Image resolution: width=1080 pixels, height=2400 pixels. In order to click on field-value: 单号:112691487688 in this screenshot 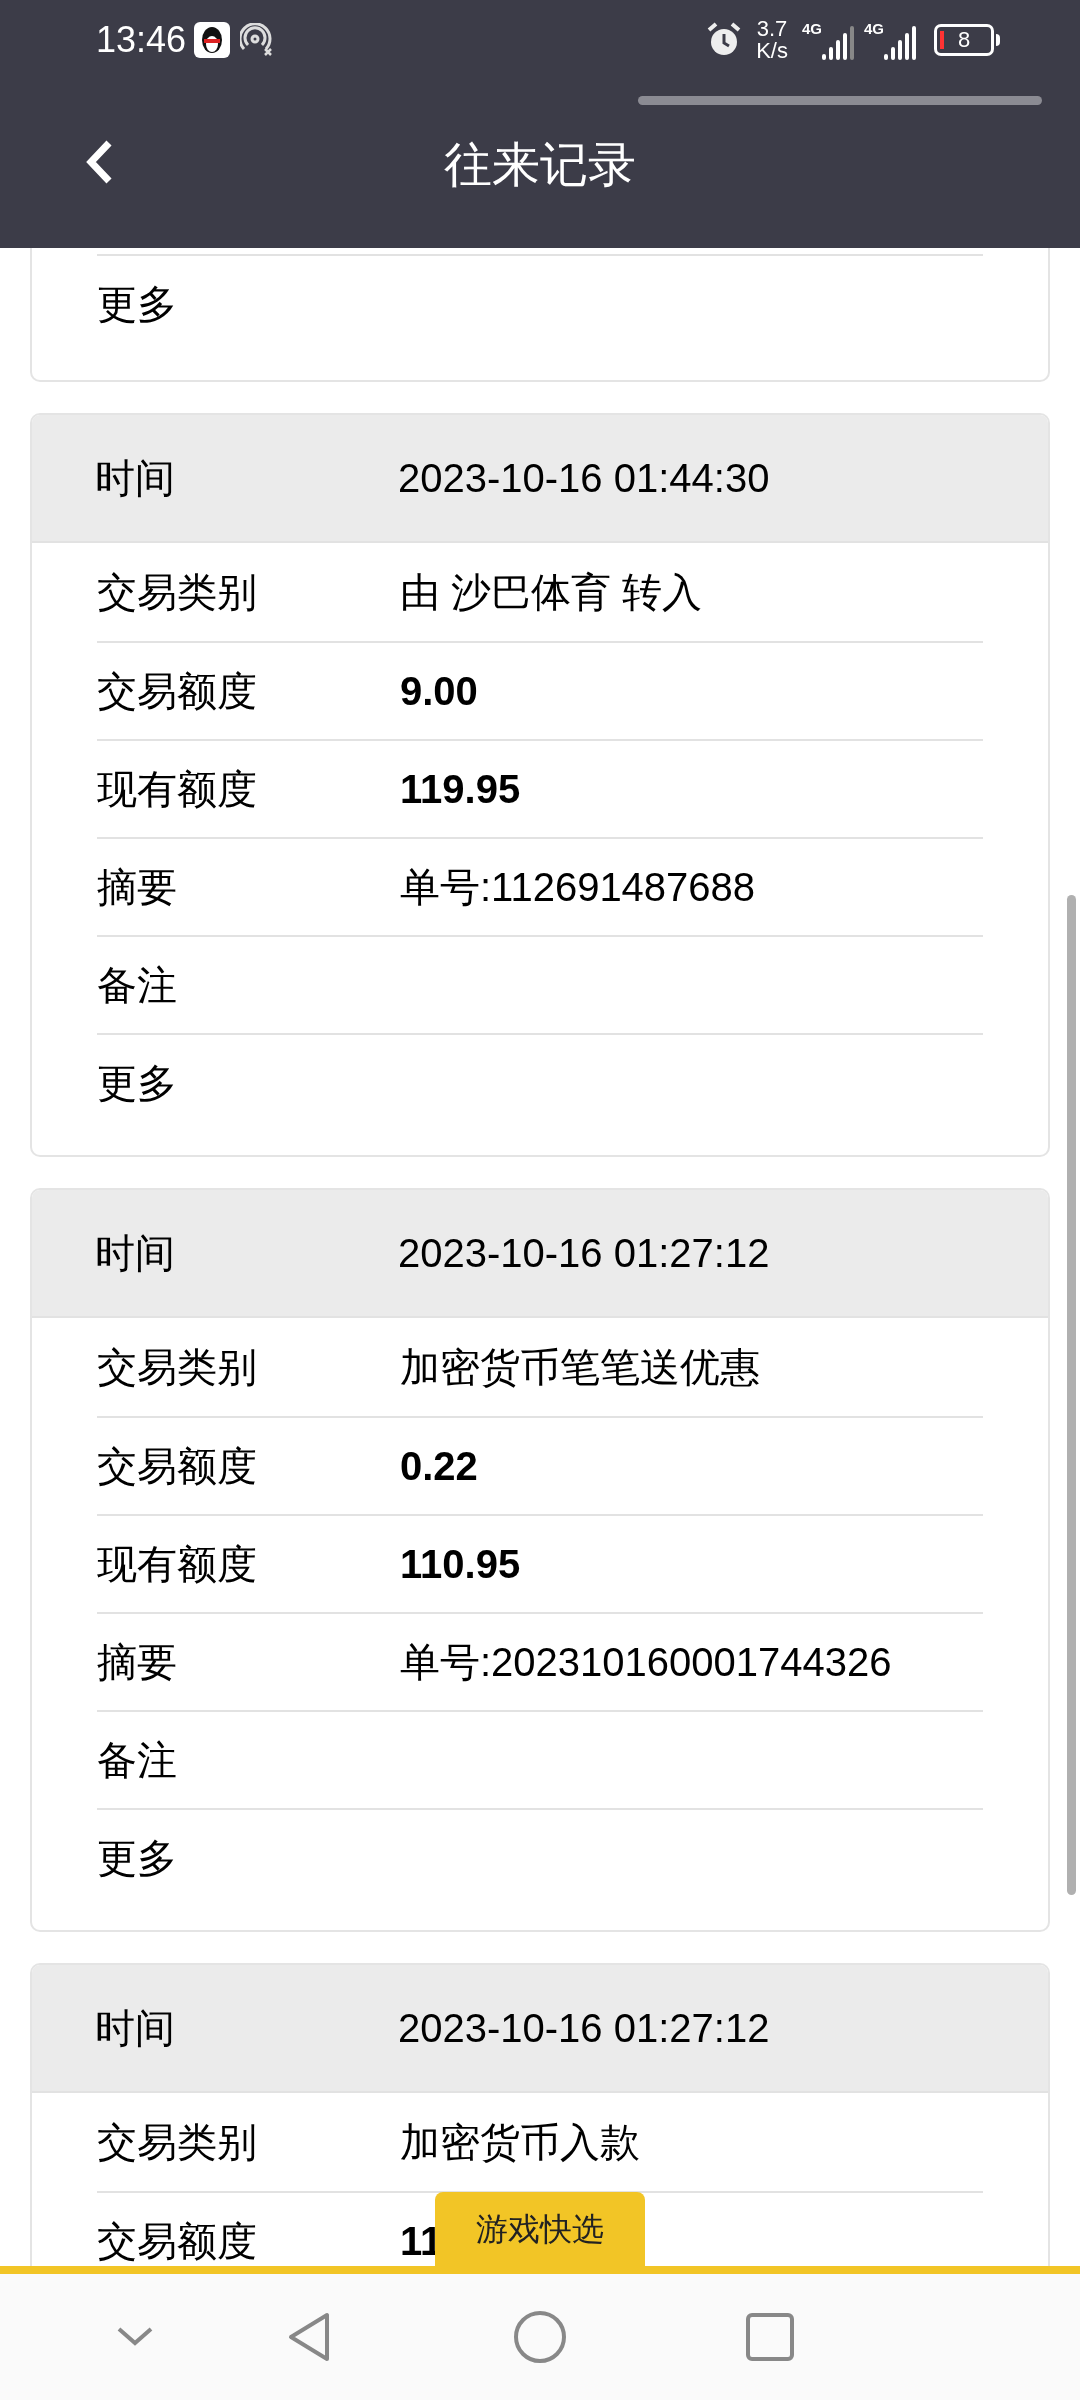, I will do `click(578, 887)`.